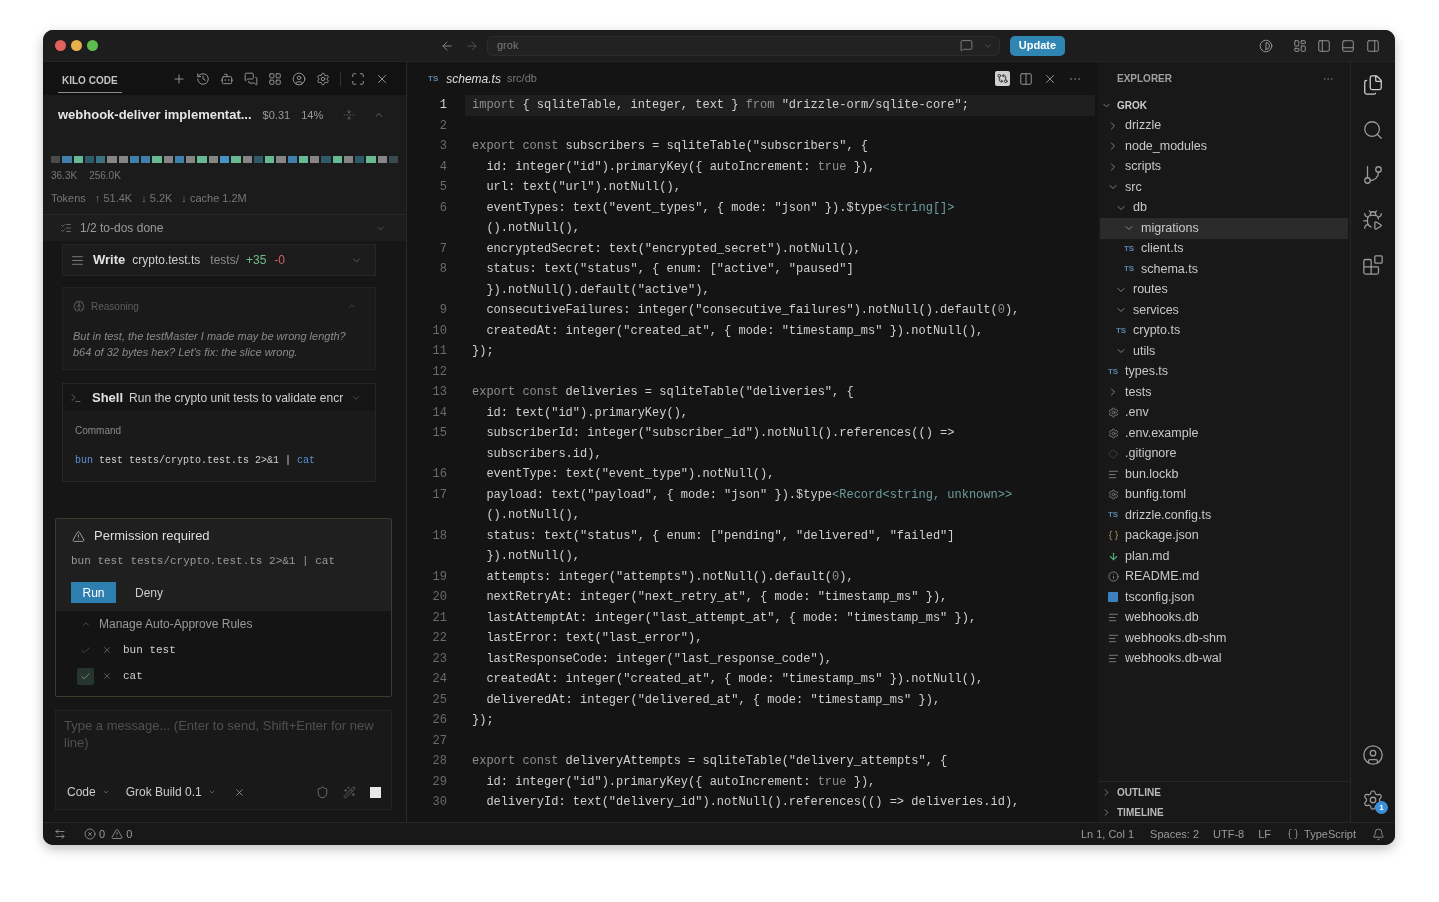 This screenshot has width=1439, height=902. Describe the element at coordinates (713, 700) in the screenshot. I see `code-line: deliveredAt: integer("delivered_at", { mode: "timestamp_ms" }),` at that location.